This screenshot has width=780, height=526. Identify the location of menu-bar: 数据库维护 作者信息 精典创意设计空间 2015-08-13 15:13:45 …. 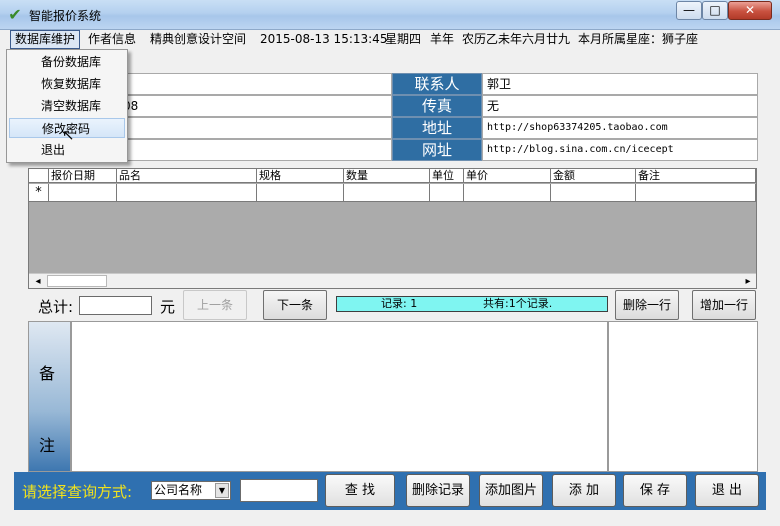
(390, 39).